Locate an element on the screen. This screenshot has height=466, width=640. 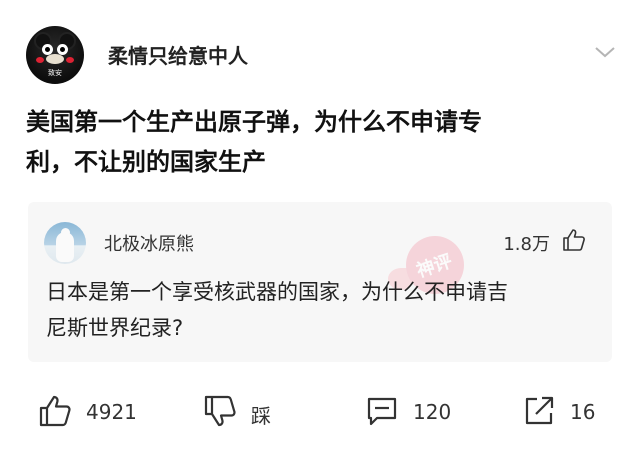
like-button: 4921 is located at coordinates (93, 410).